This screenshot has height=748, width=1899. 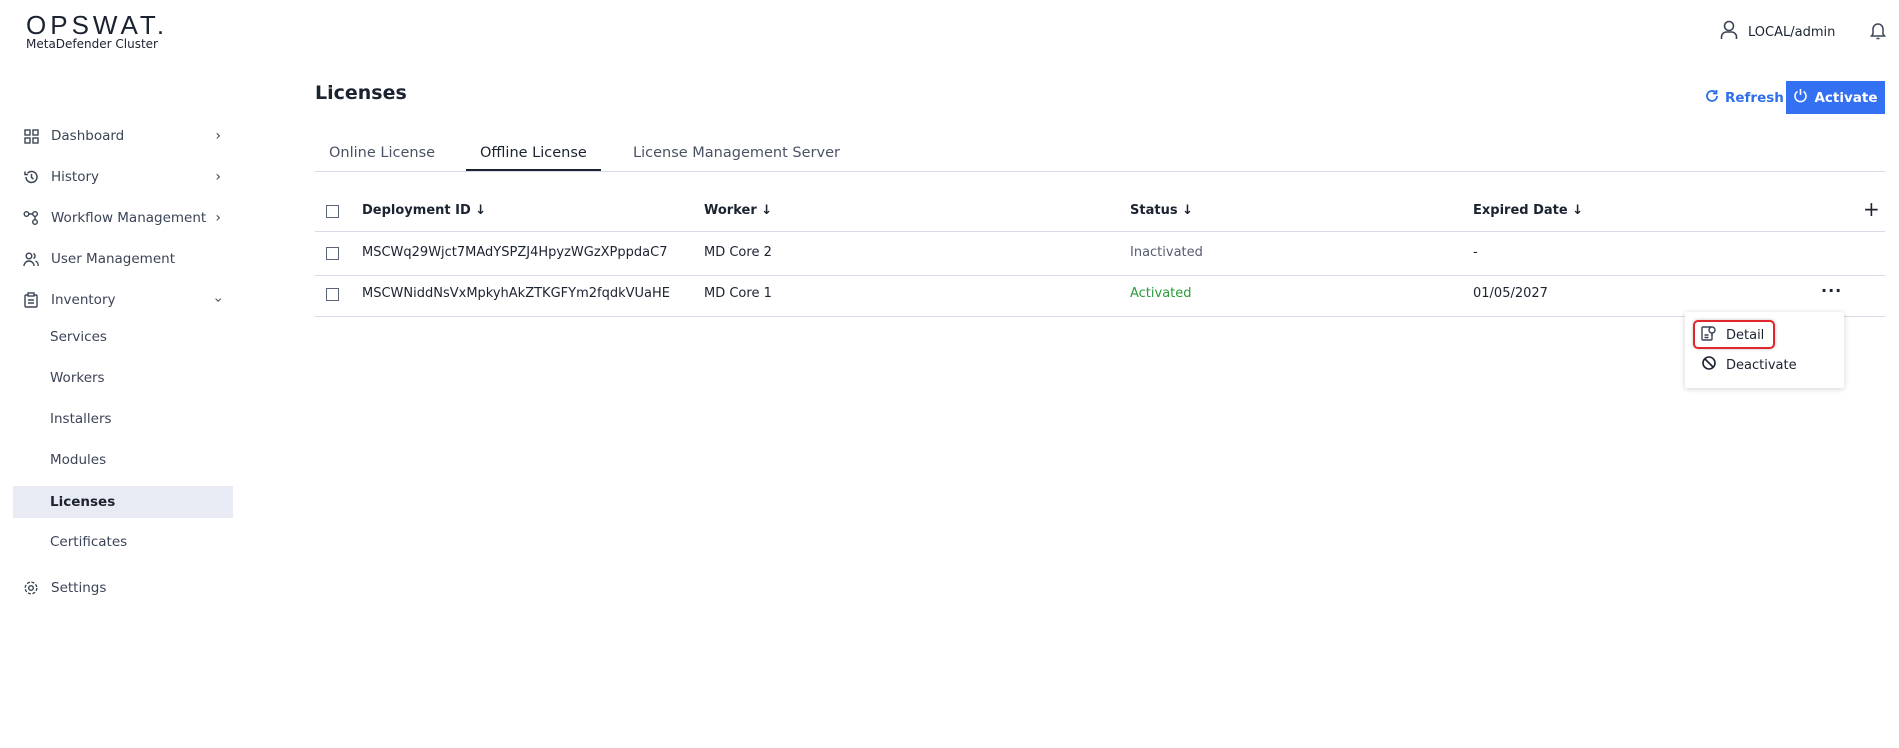 I want to click on status-badge: Activated, so click(x=1161, y=293).